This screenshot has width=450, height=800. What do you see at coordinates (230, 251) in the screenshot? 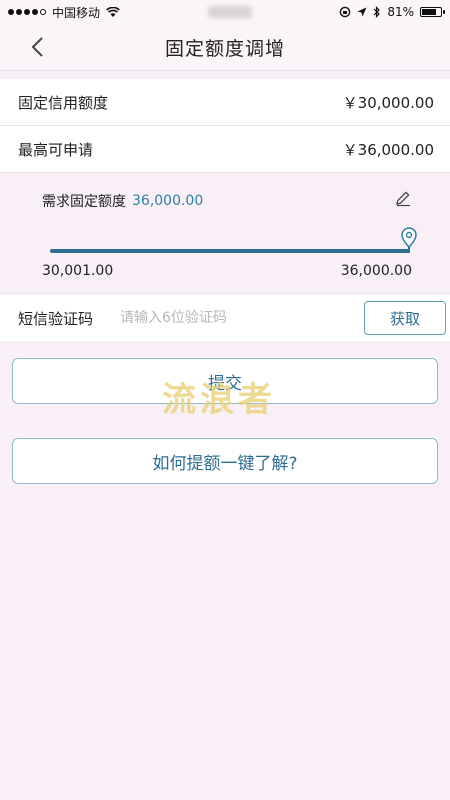
I see `slider-track` at bounding box center [230, 251].